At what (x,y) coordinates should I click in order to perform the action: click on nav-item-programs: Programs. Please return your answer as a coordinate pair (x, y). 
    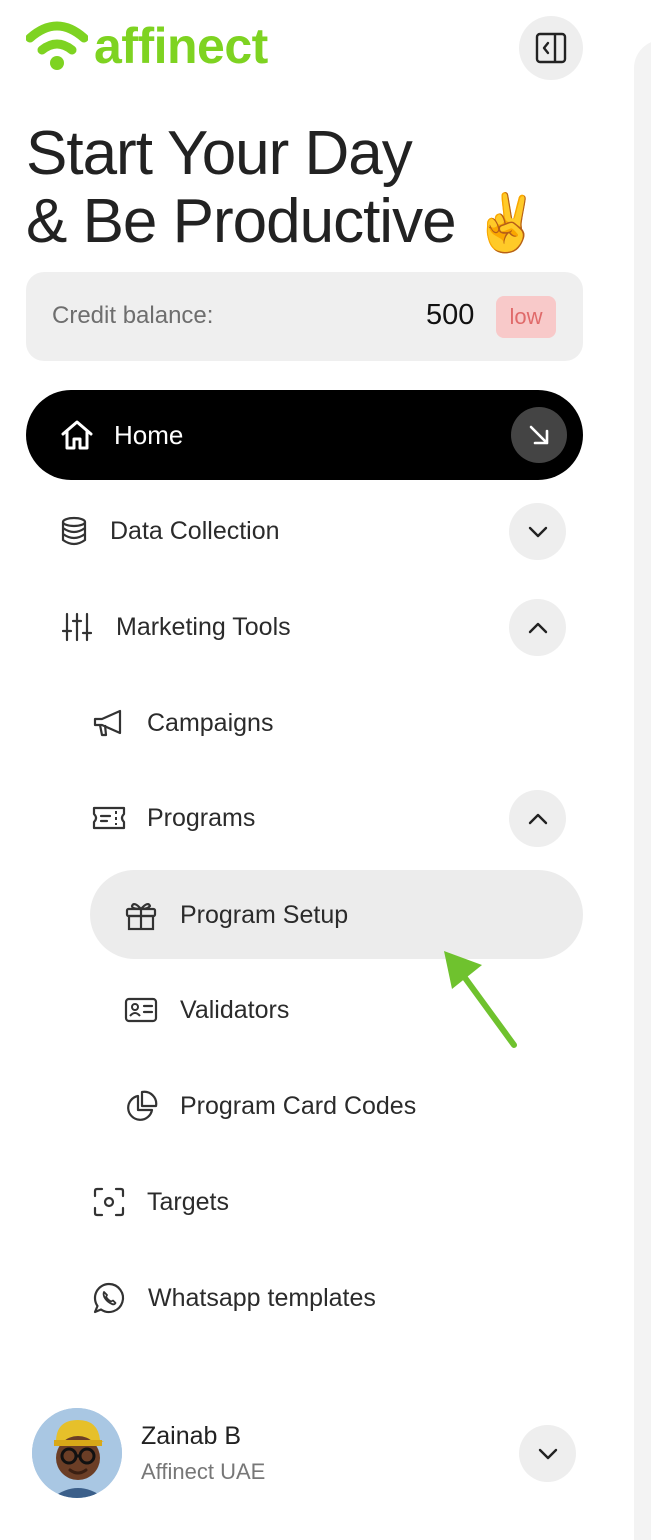
    Looking at the image, I should click on (173, 818).